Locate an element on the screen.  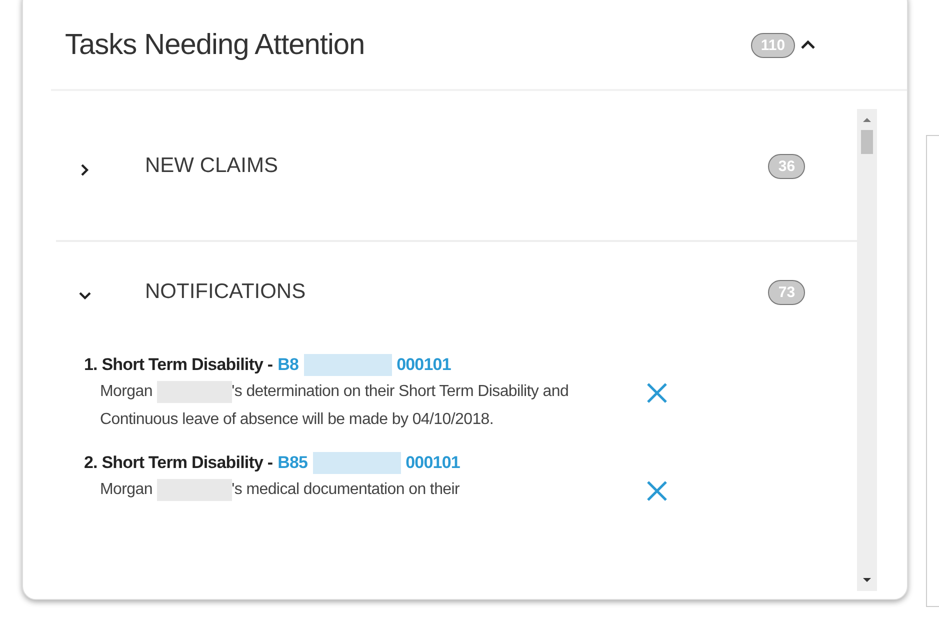
panel-title: Tasks Needing Attention is located at coordinates (215, 45).